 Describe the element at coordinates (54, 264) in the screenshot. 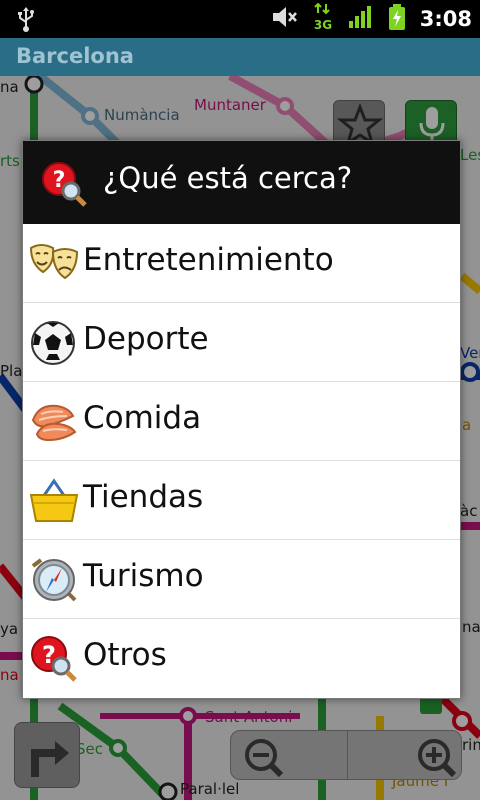

I see `theater-masks-icon` at that location.